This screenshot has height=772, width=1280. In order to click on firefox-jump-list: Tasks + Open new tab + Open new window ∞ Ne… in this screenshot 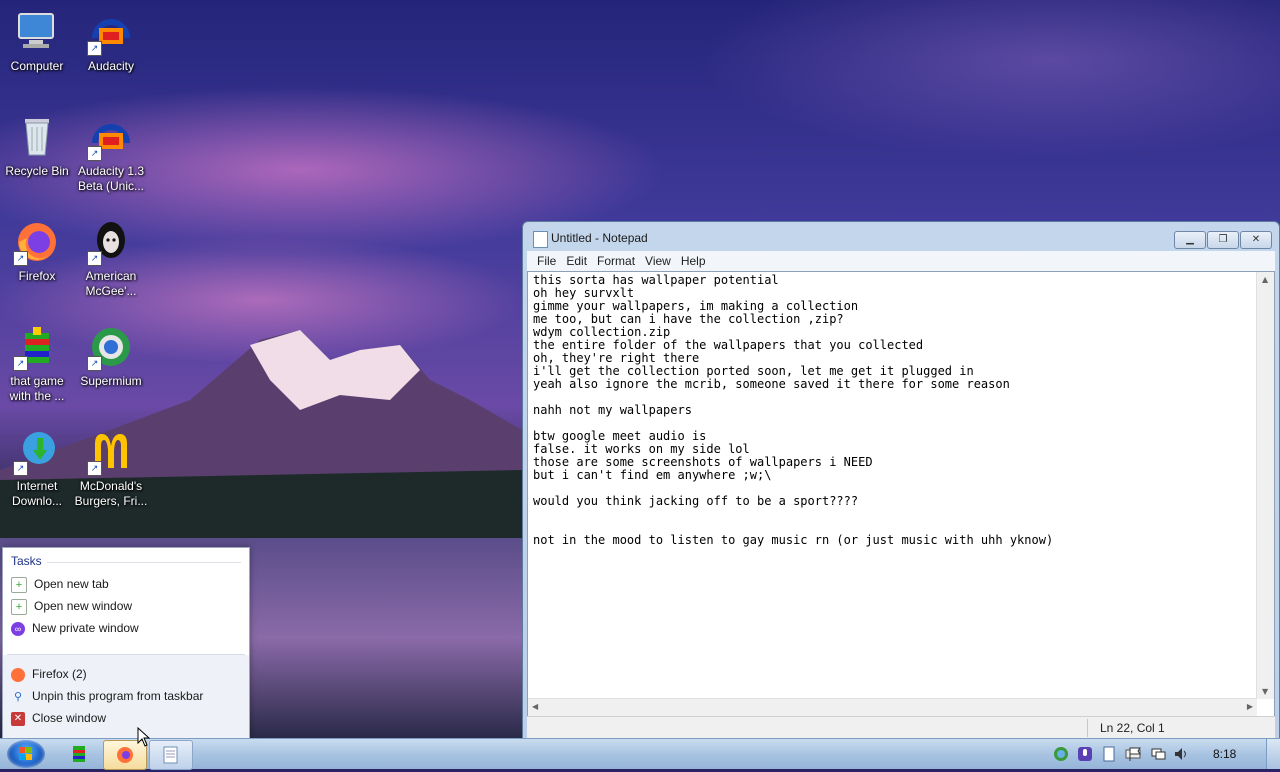, I will do `click(126, 643)`.